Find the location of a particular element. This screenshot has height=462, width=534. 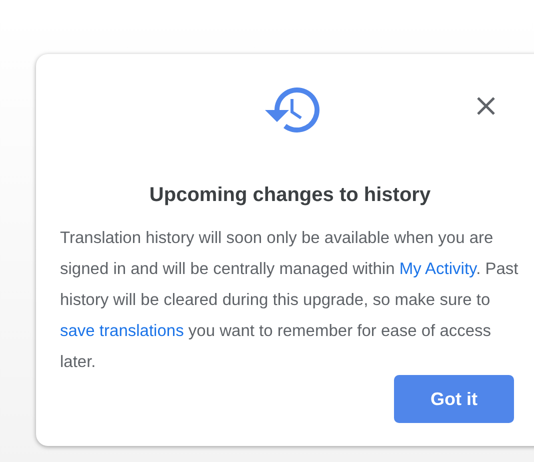

text-link: save translations is located at coordinates (122, 331).